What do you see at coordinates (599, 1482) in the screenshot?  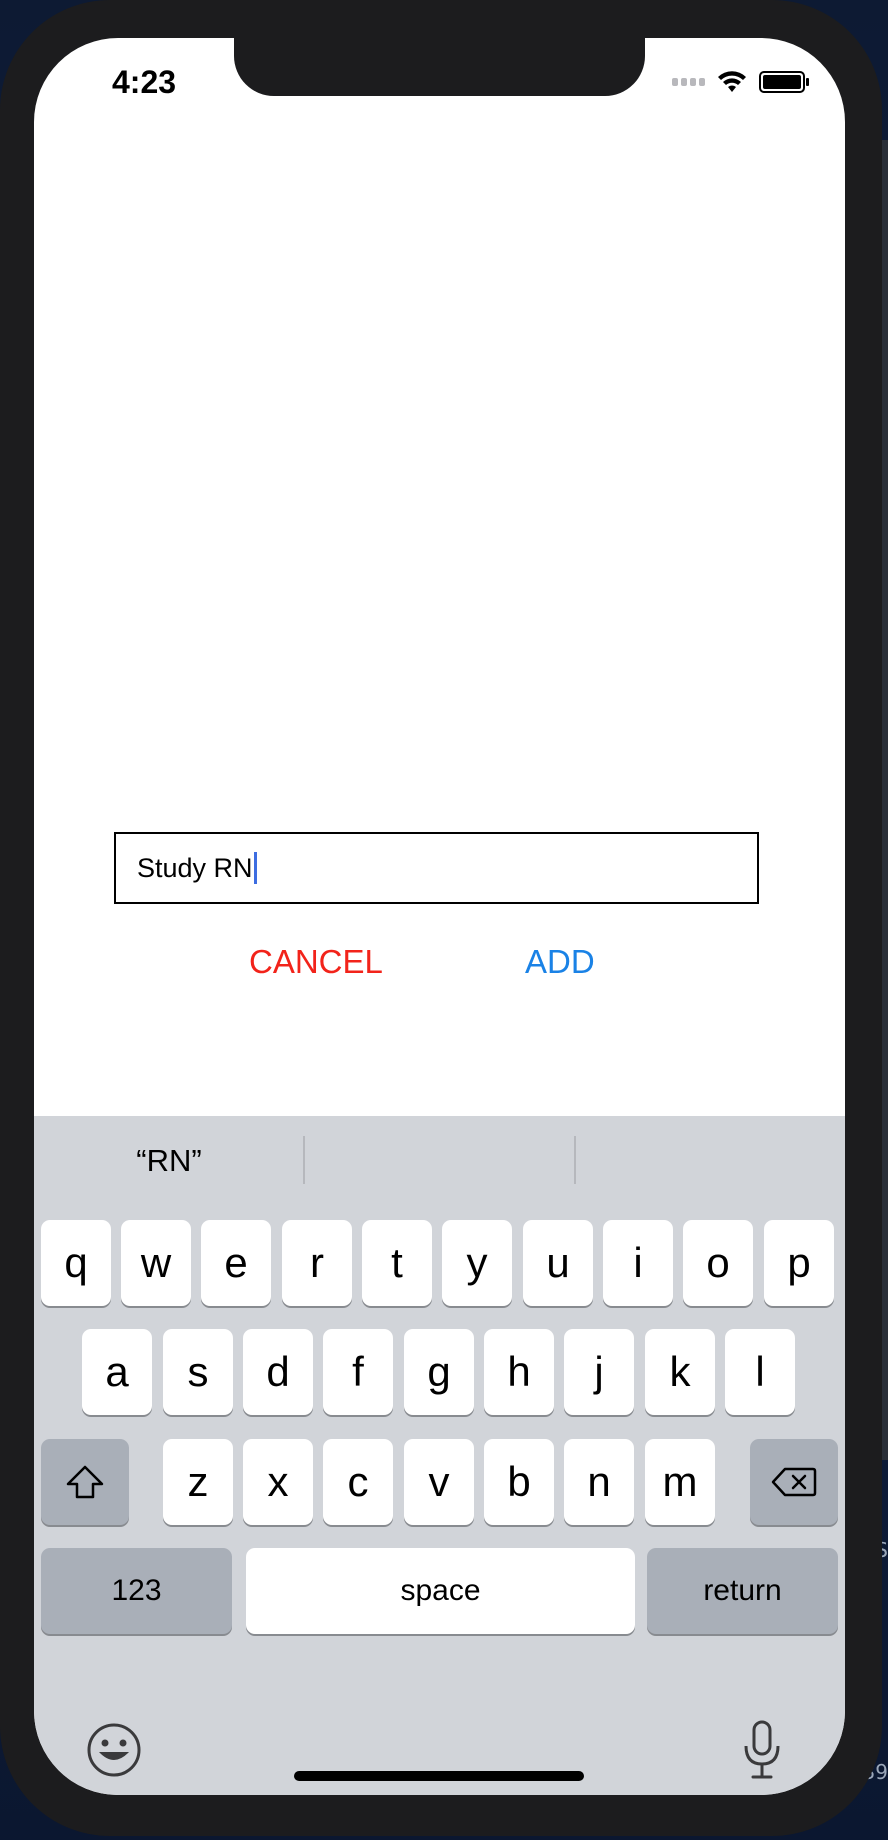 I see `key-n: n` at bounding box center [599, 1482].